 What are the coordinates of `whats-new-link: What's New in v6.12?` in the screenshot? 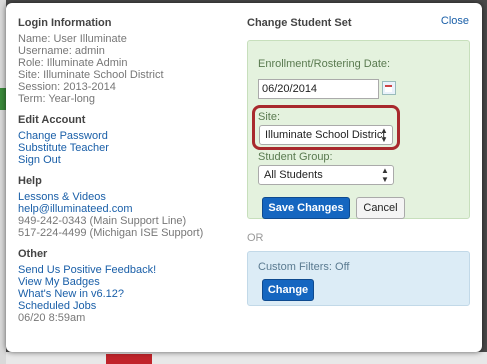 It's located at (123, 294).